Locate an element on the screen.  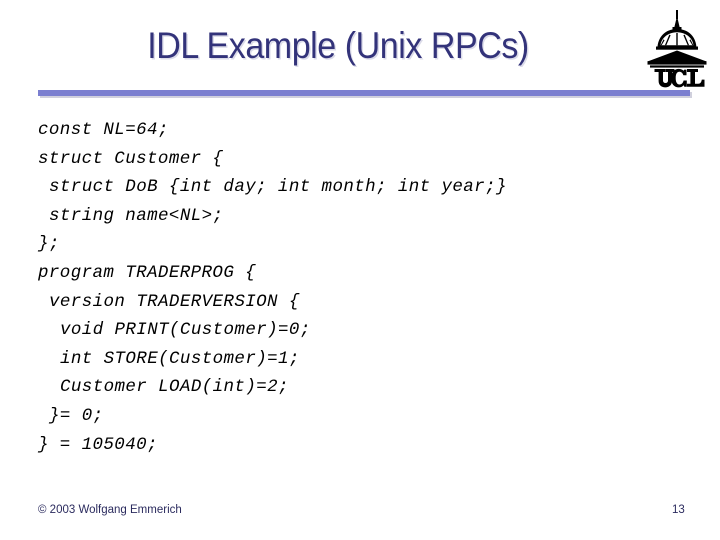
code-line: const NL=64; is located at coordinates (103, 130).